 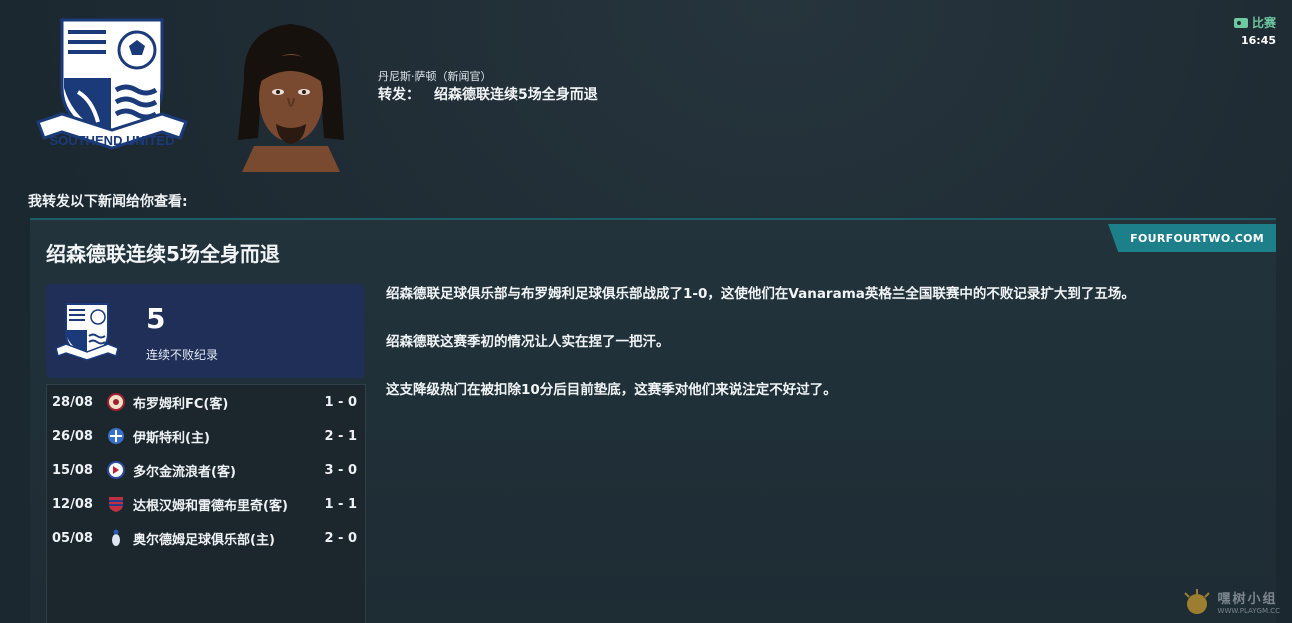 What do you see at coordinates (163, 254) in the screenshot?
I see `article-headline: 绍森德联连续5场全身而退` at bounding box center [163, 254].